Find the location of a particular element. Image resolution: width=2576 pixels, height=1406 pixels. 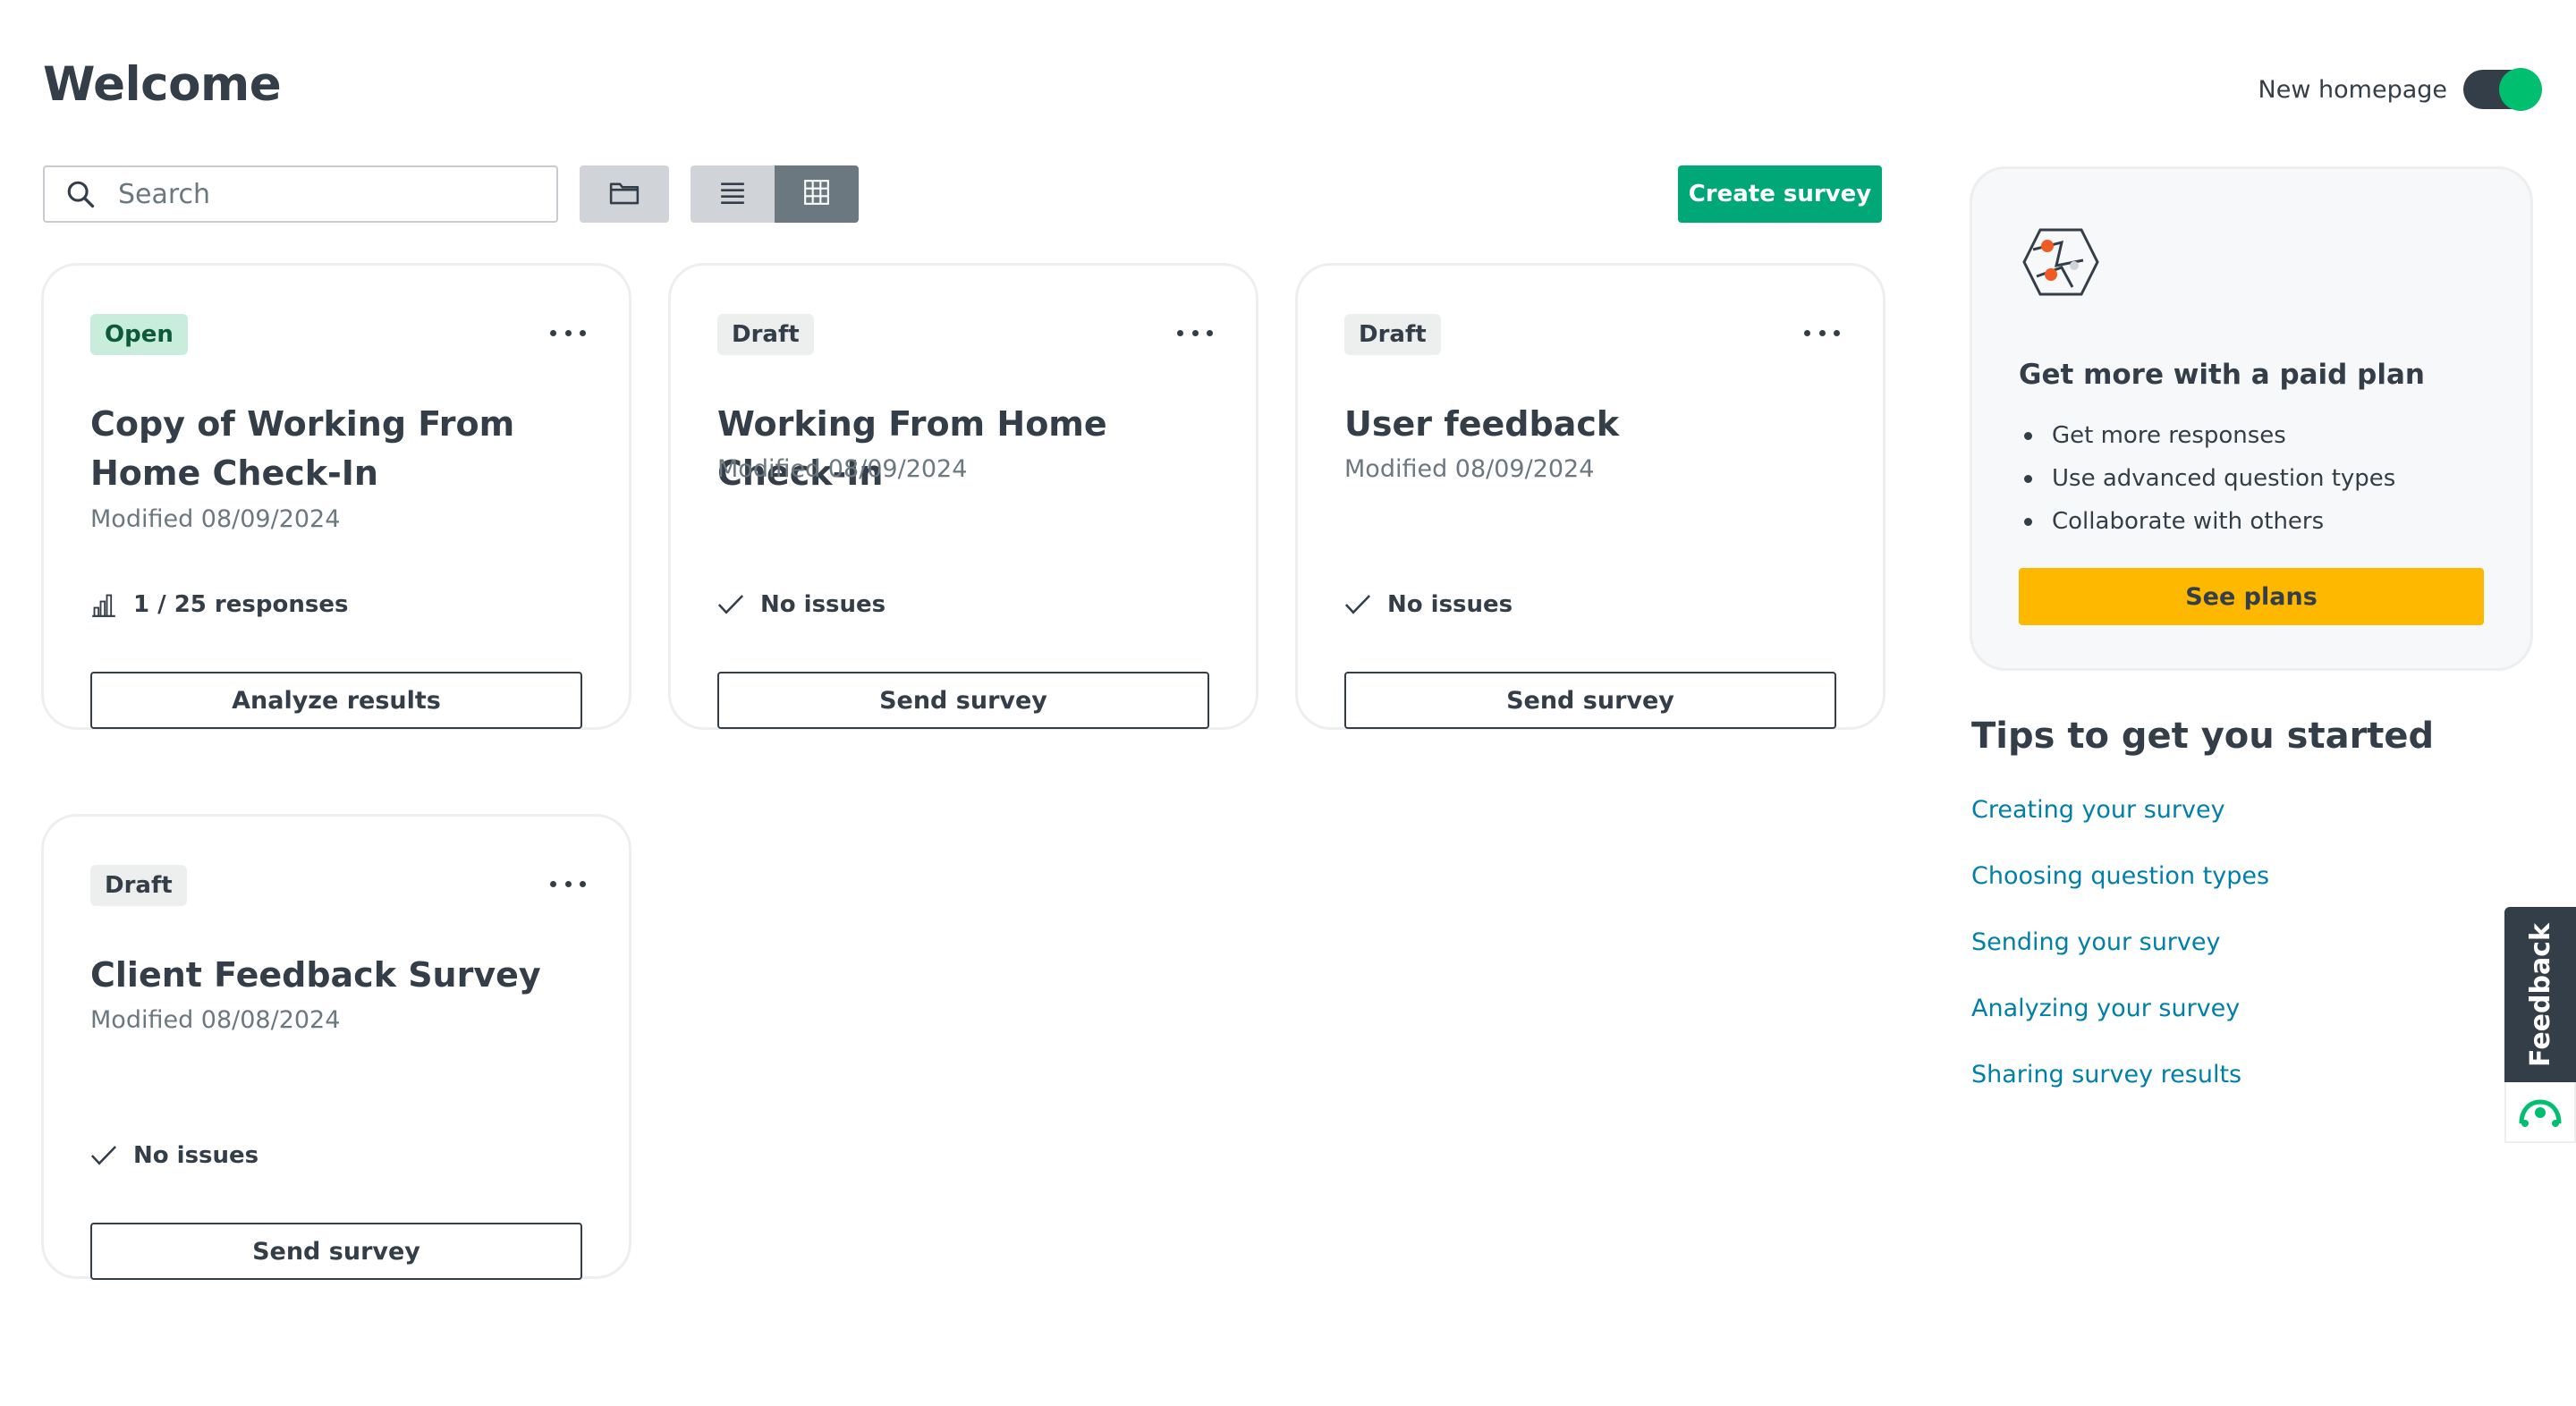

promo-benefit: Get more responses is located at coordinates (2207, 436).